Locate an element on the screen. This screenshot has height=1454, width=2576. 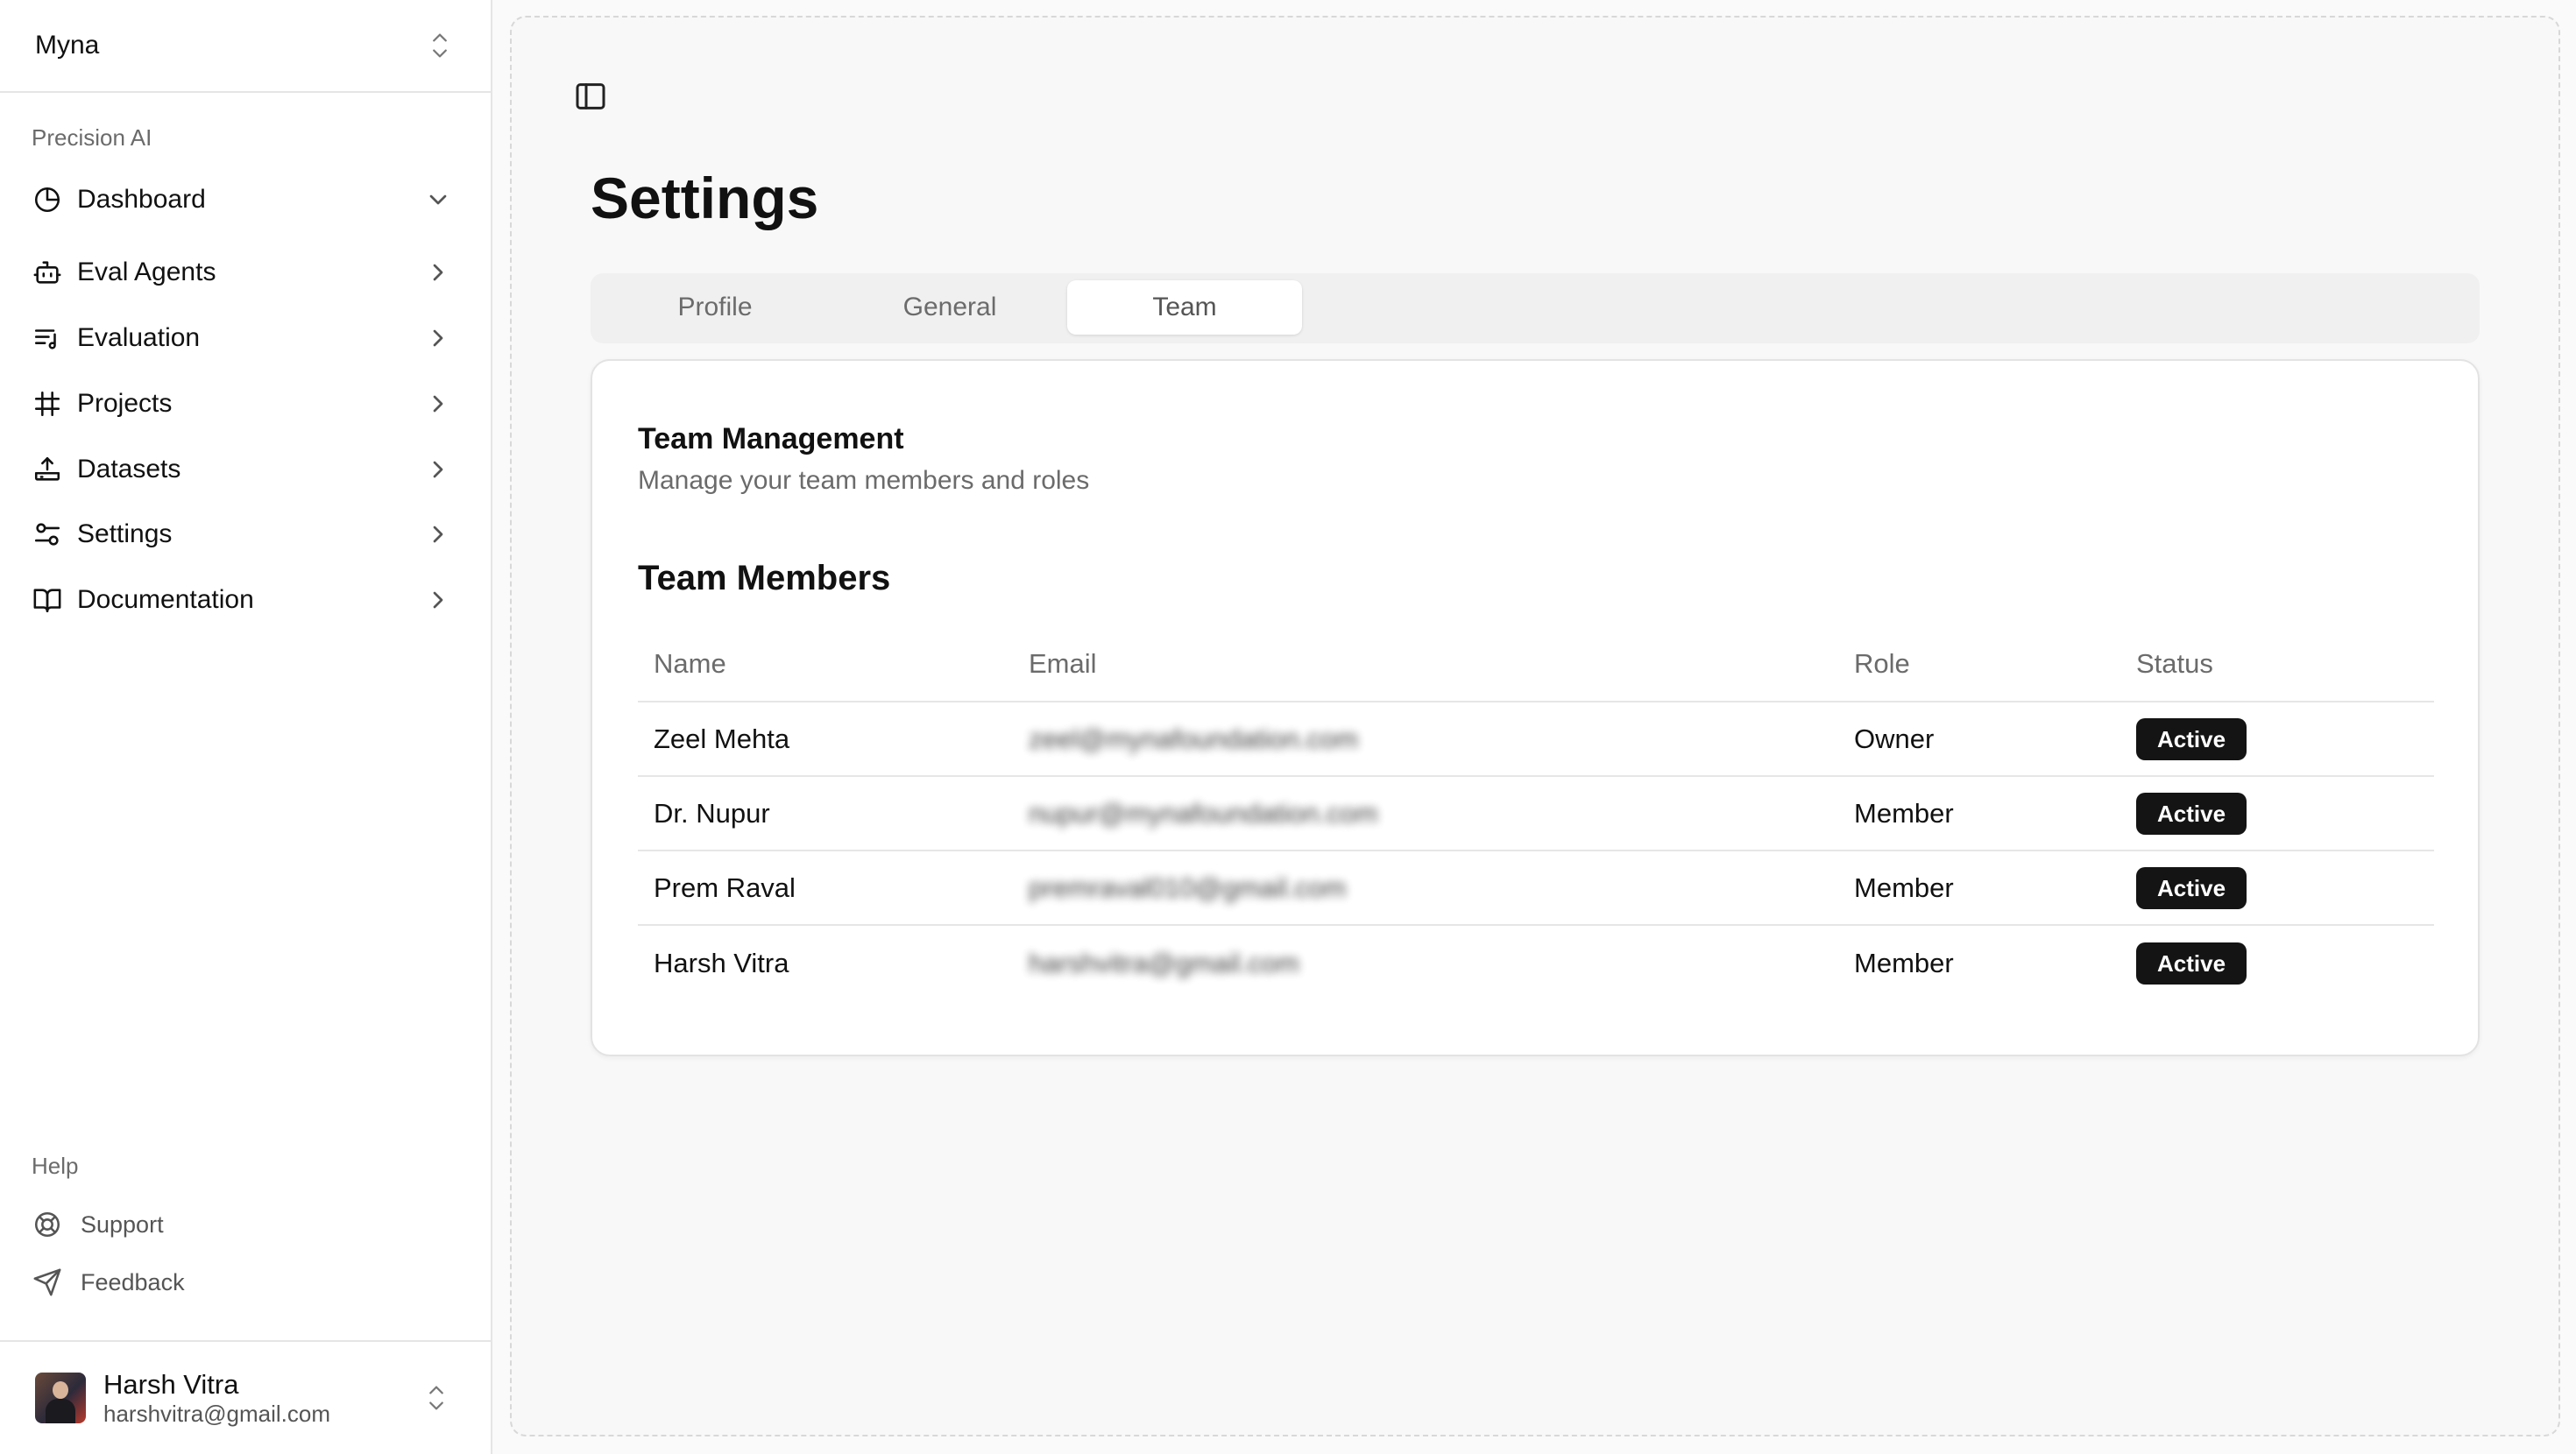
member-name: Prem Raval is located at coordinates (725, 887).